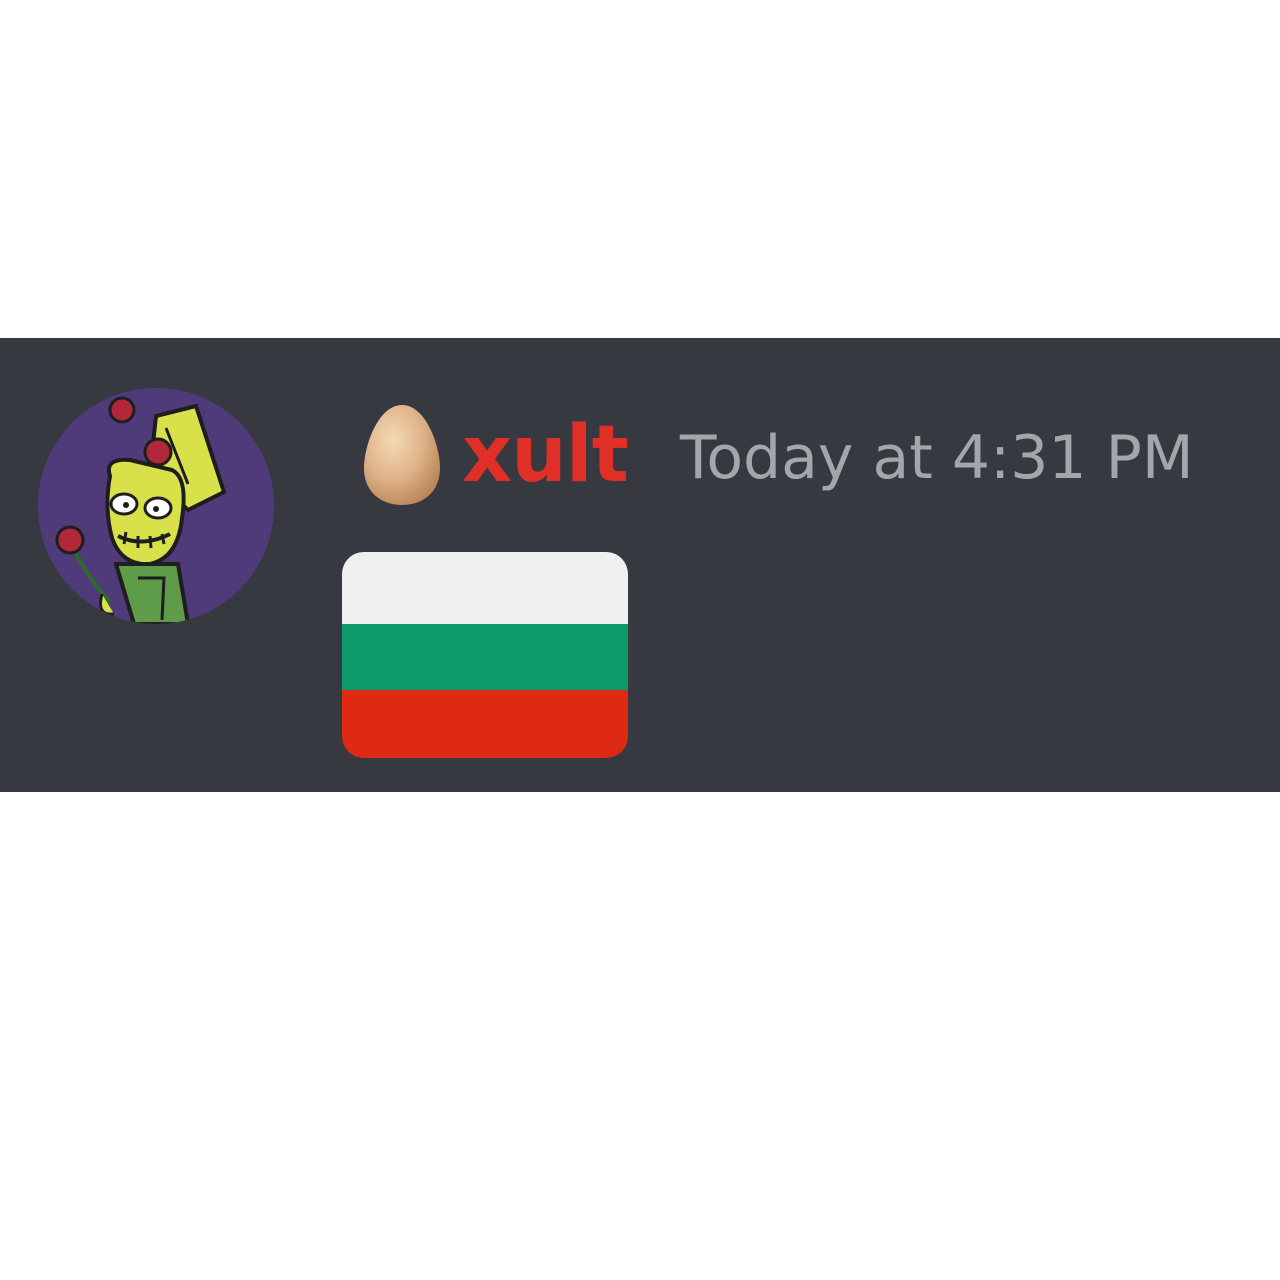 The height and width of the screenshot is (1280, 1280). What do you see at coordinates (485, 655) in the screenshot?
I see `flag-bulgaria-emoji-icon` at bounding box center [485, 655].